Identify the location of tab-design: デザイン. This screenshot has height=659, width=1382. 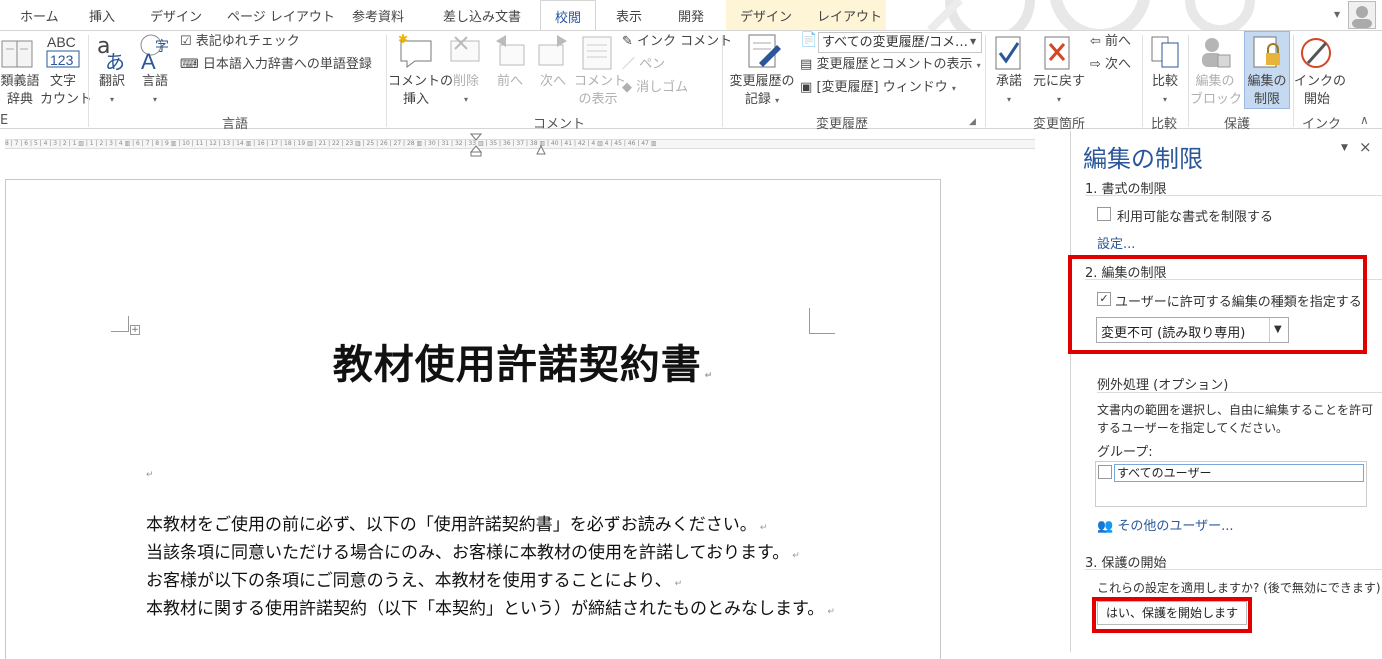
(176, 15).